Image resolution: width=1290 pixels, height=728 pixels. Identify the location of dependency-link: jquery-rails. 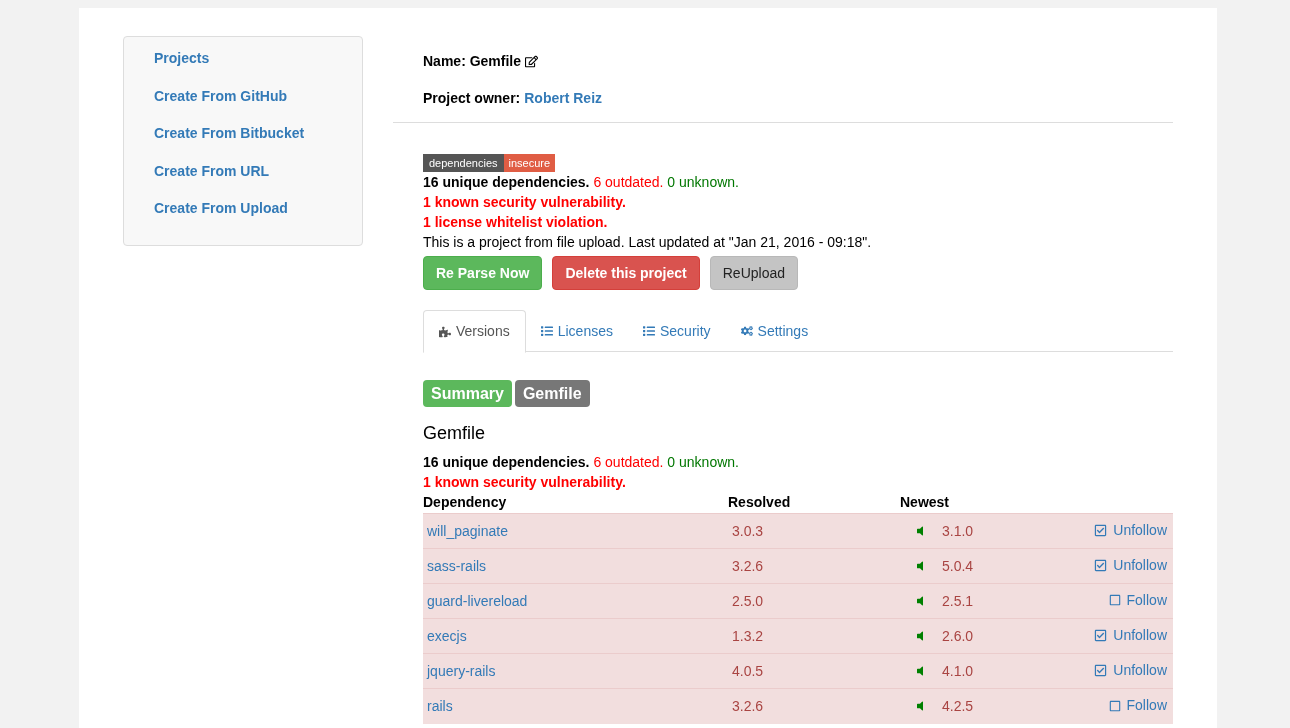
(461, 670).